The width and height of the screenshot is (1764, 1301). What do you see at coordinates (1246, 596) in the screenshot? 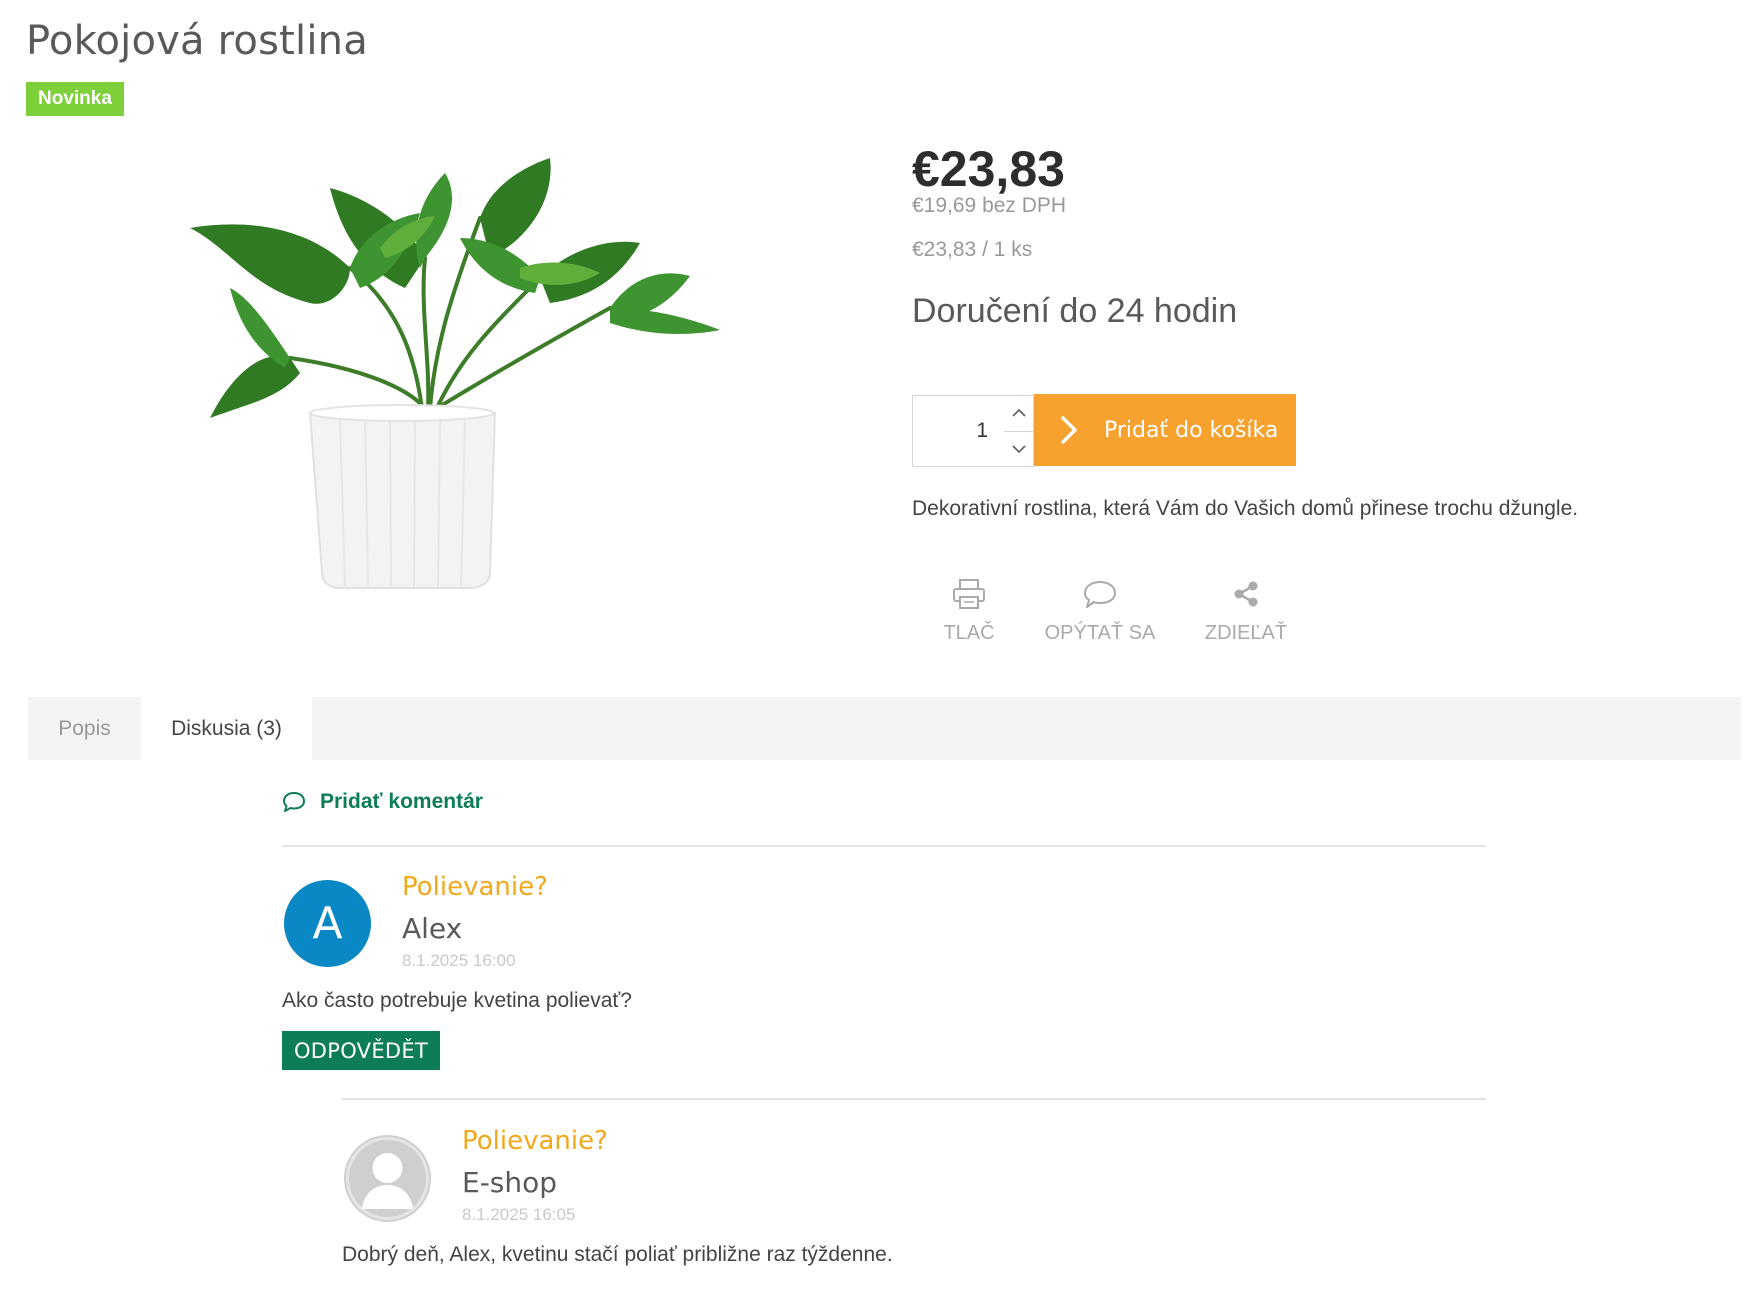
I see `share-icon` at bounding box center [1246, 596].